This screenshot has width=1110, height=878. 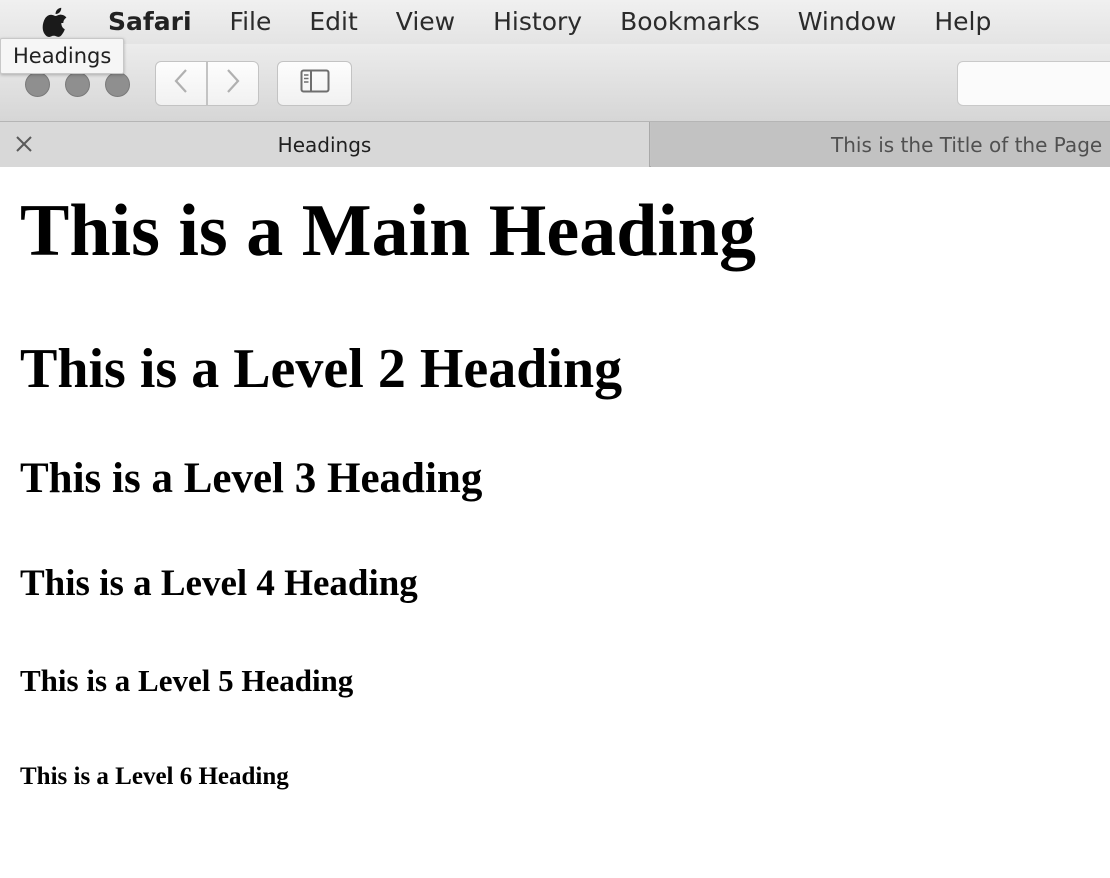 What do you see at coordinates (24, 144) in the screenshot?
I see `close-tab-icon` at bounding box center [24, 144].